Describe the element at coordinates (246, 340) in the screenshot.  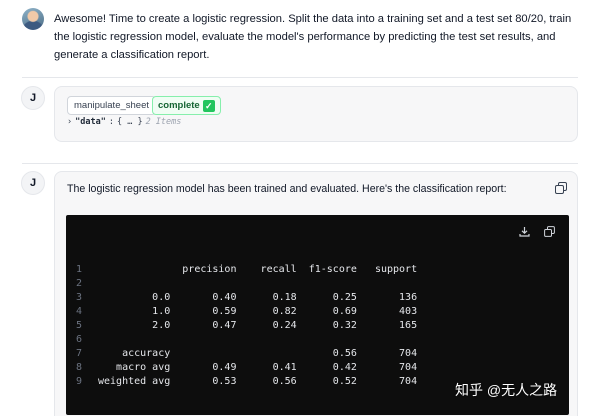
I see `code-line: 6` at that location.